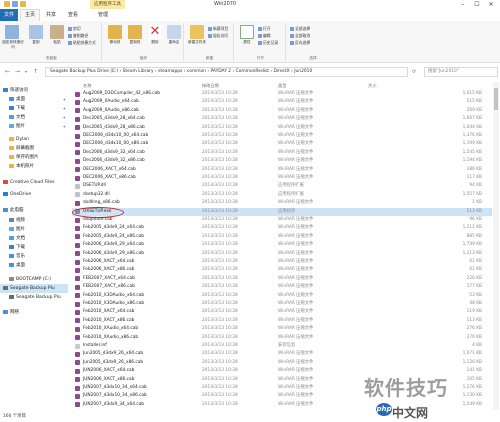 The width and height of the screenshot is (500, 422). What do you see at coordinates (282, 346) in the screenshot?
I see `file-row: Installer.inf 2013/3/13 10:28 安装信息 4 KB` at bounding box center [282, 346].